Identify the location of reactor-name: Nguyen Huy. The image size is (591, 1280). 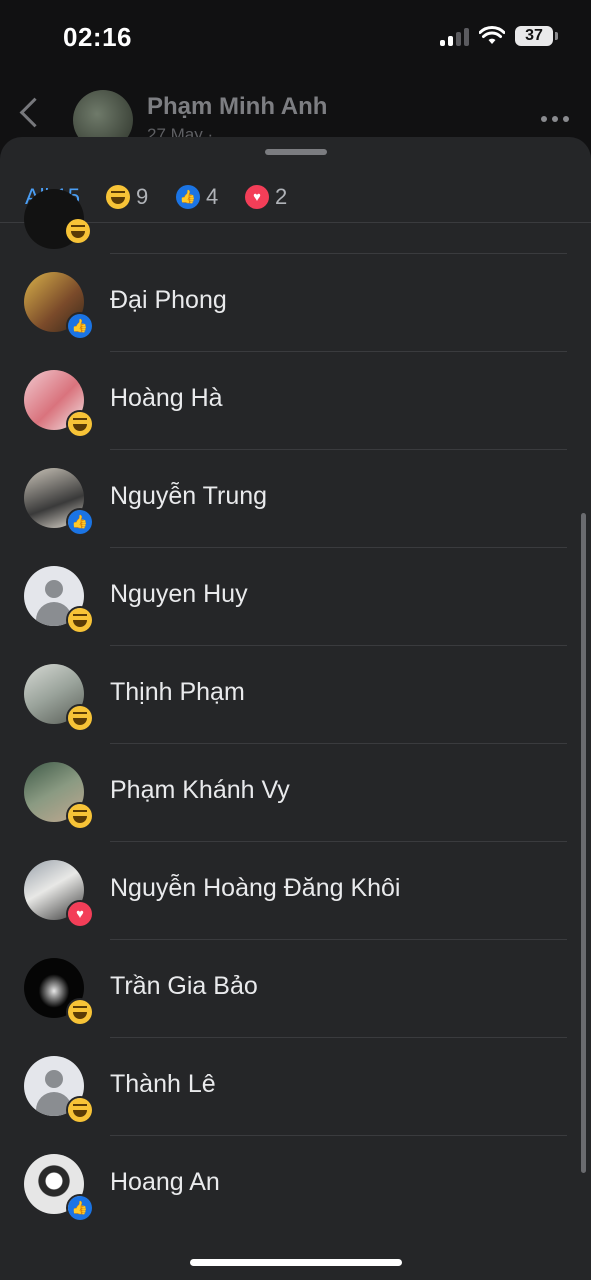
(179, 594).